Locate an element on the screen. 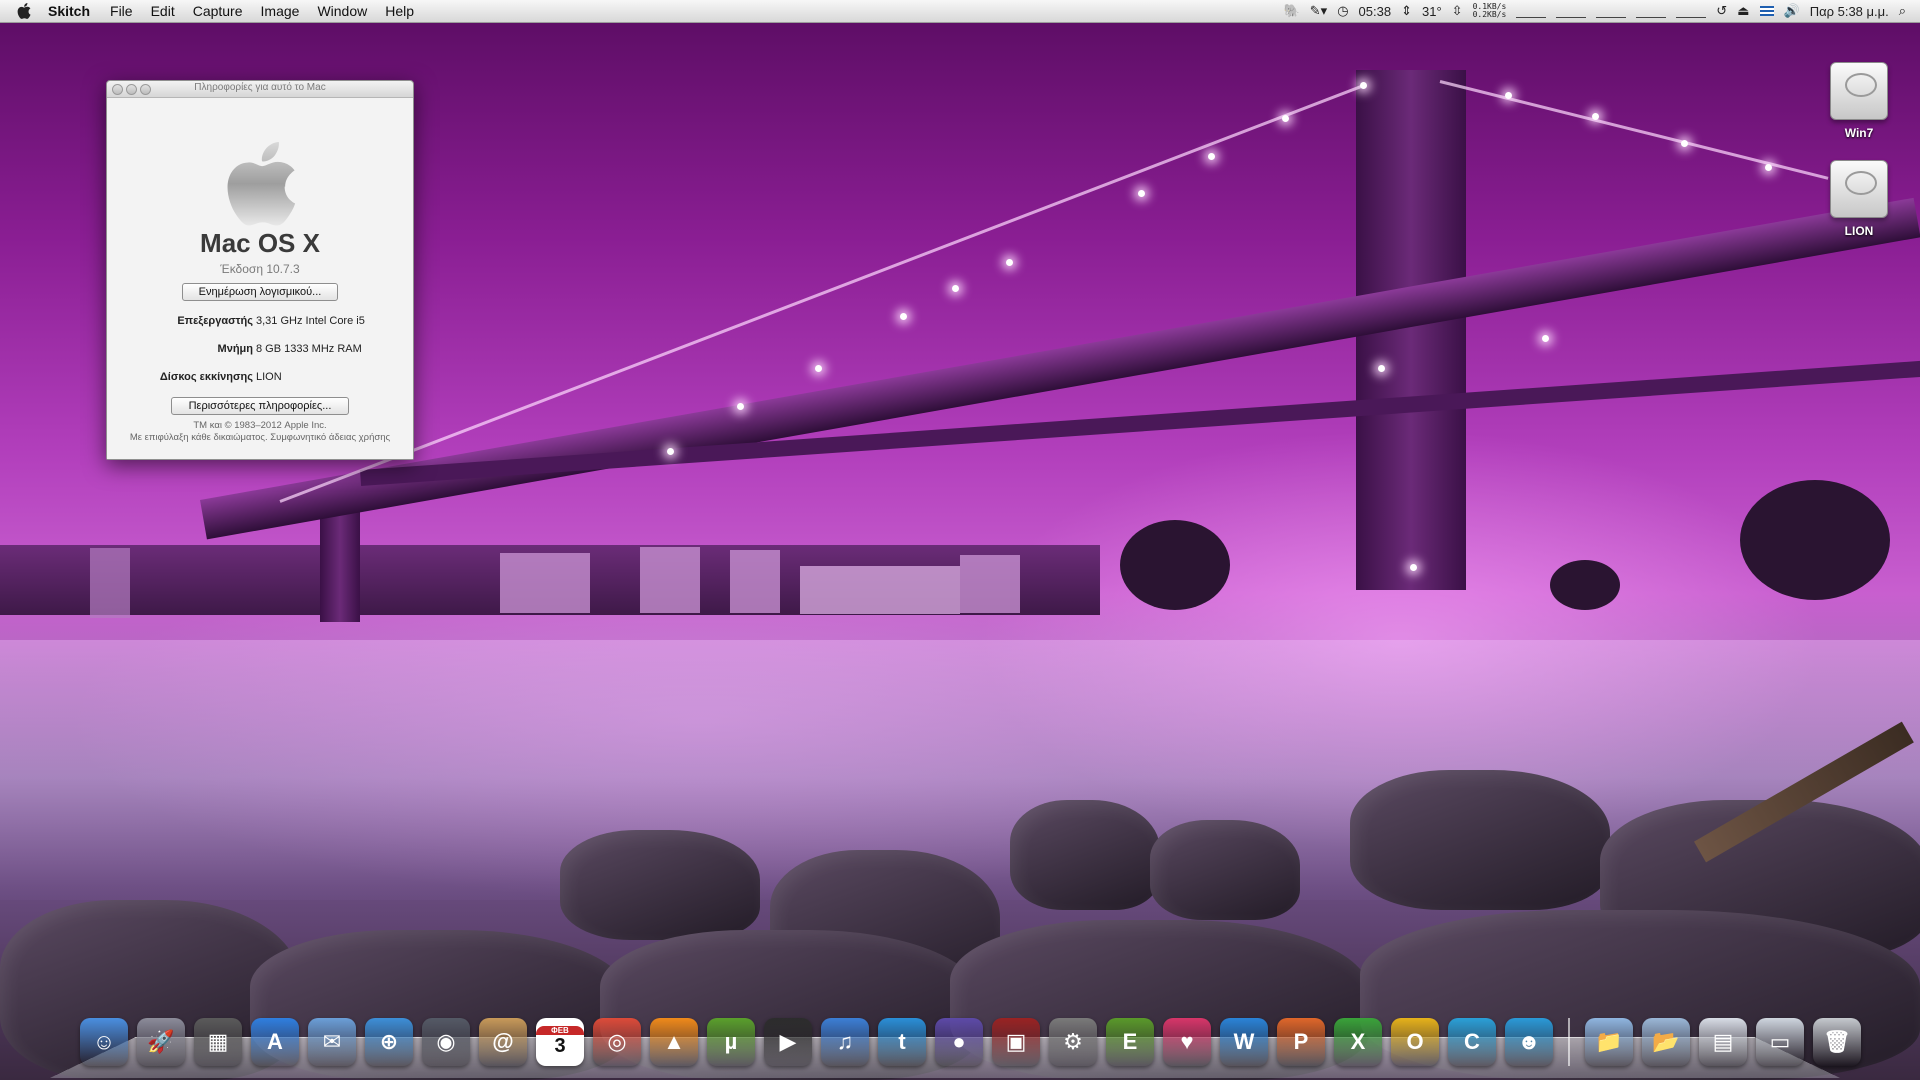 The height and width of the screenshot is (1080, 1920). dock-chrome-window-icon: ▭ is located at coordinates (1780, 1042).